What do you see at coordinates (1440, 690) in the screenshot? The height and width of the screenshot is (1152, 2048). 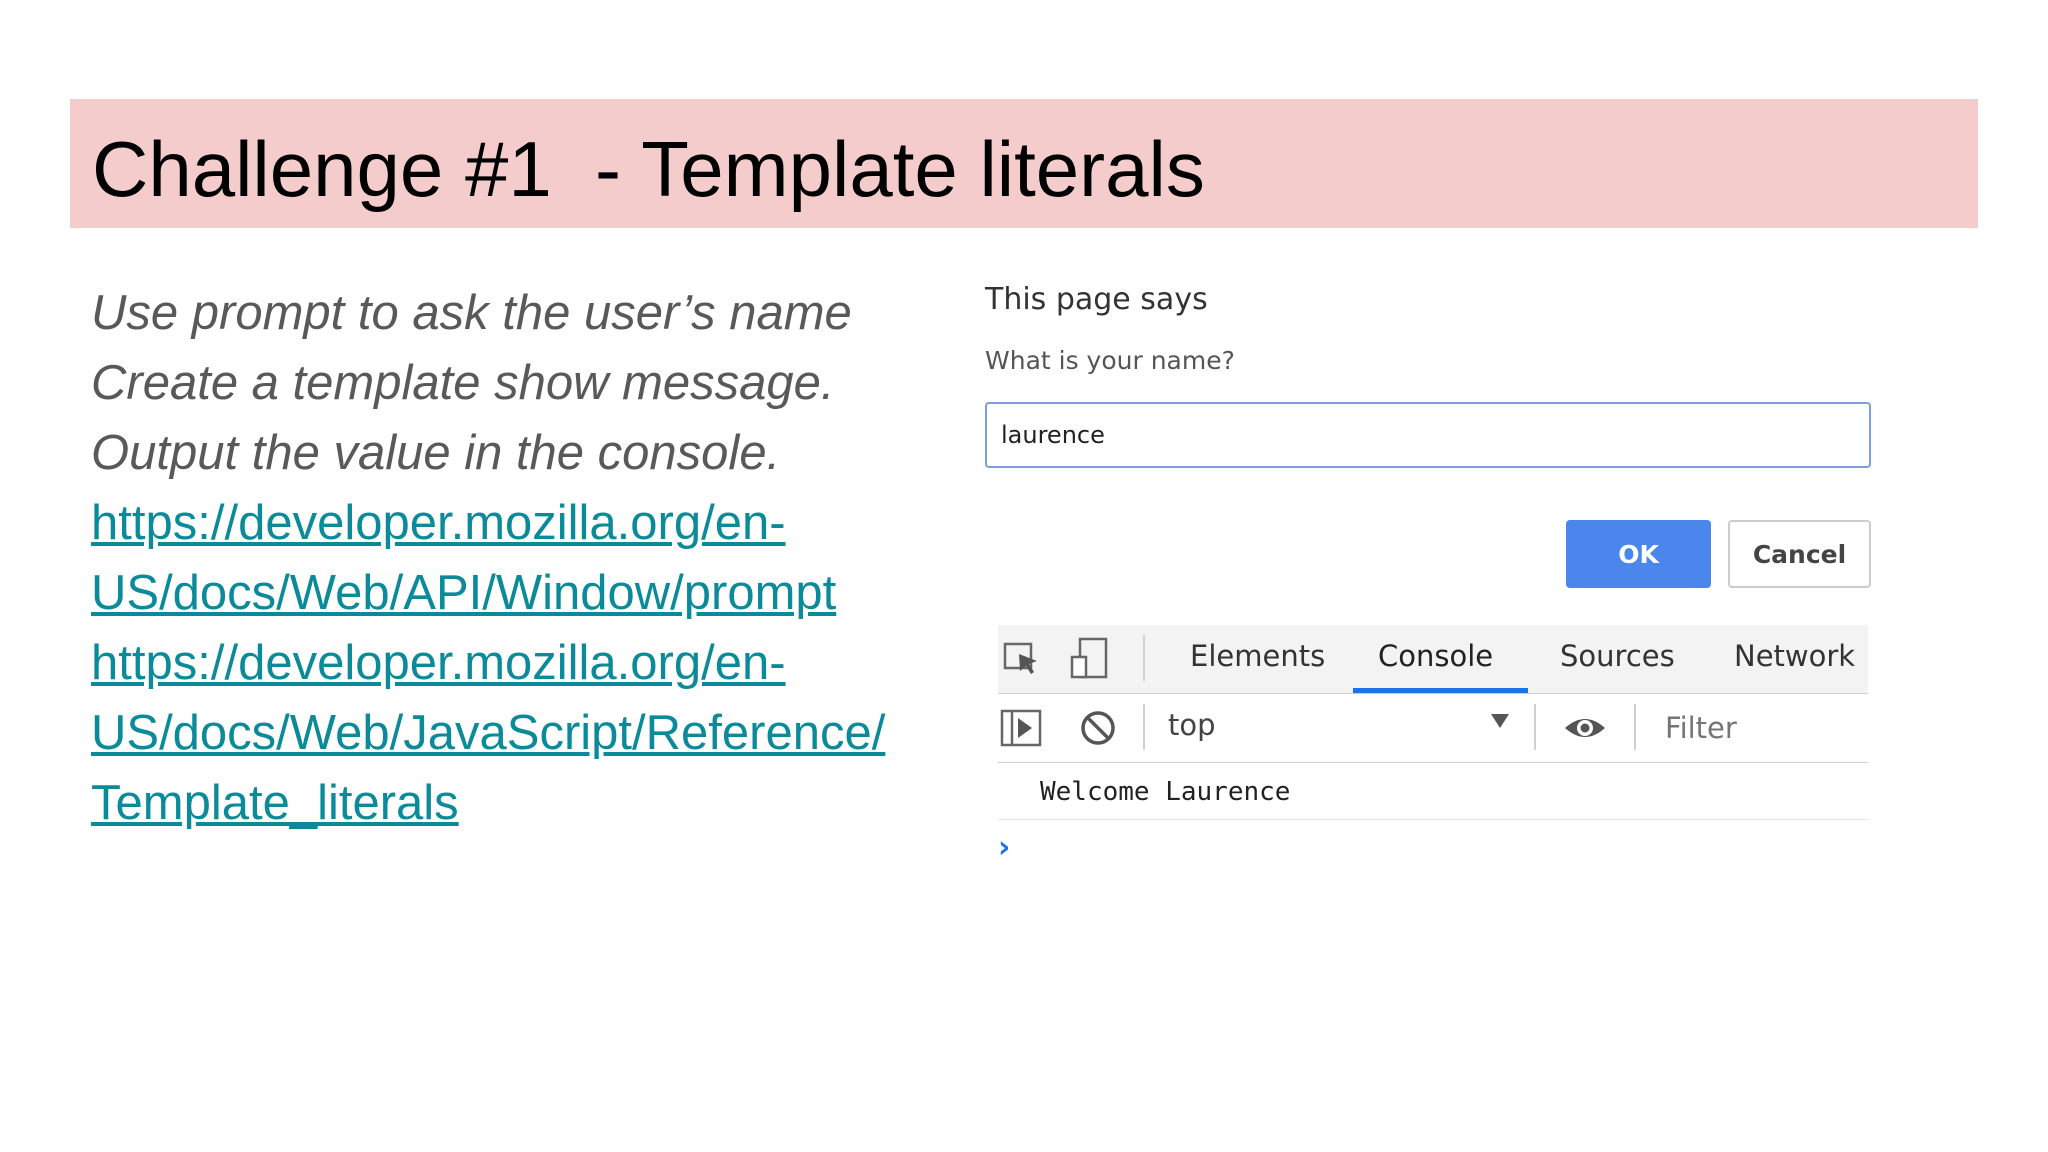 I see `active-tab-indicator` at bounding box center [1440, 690].